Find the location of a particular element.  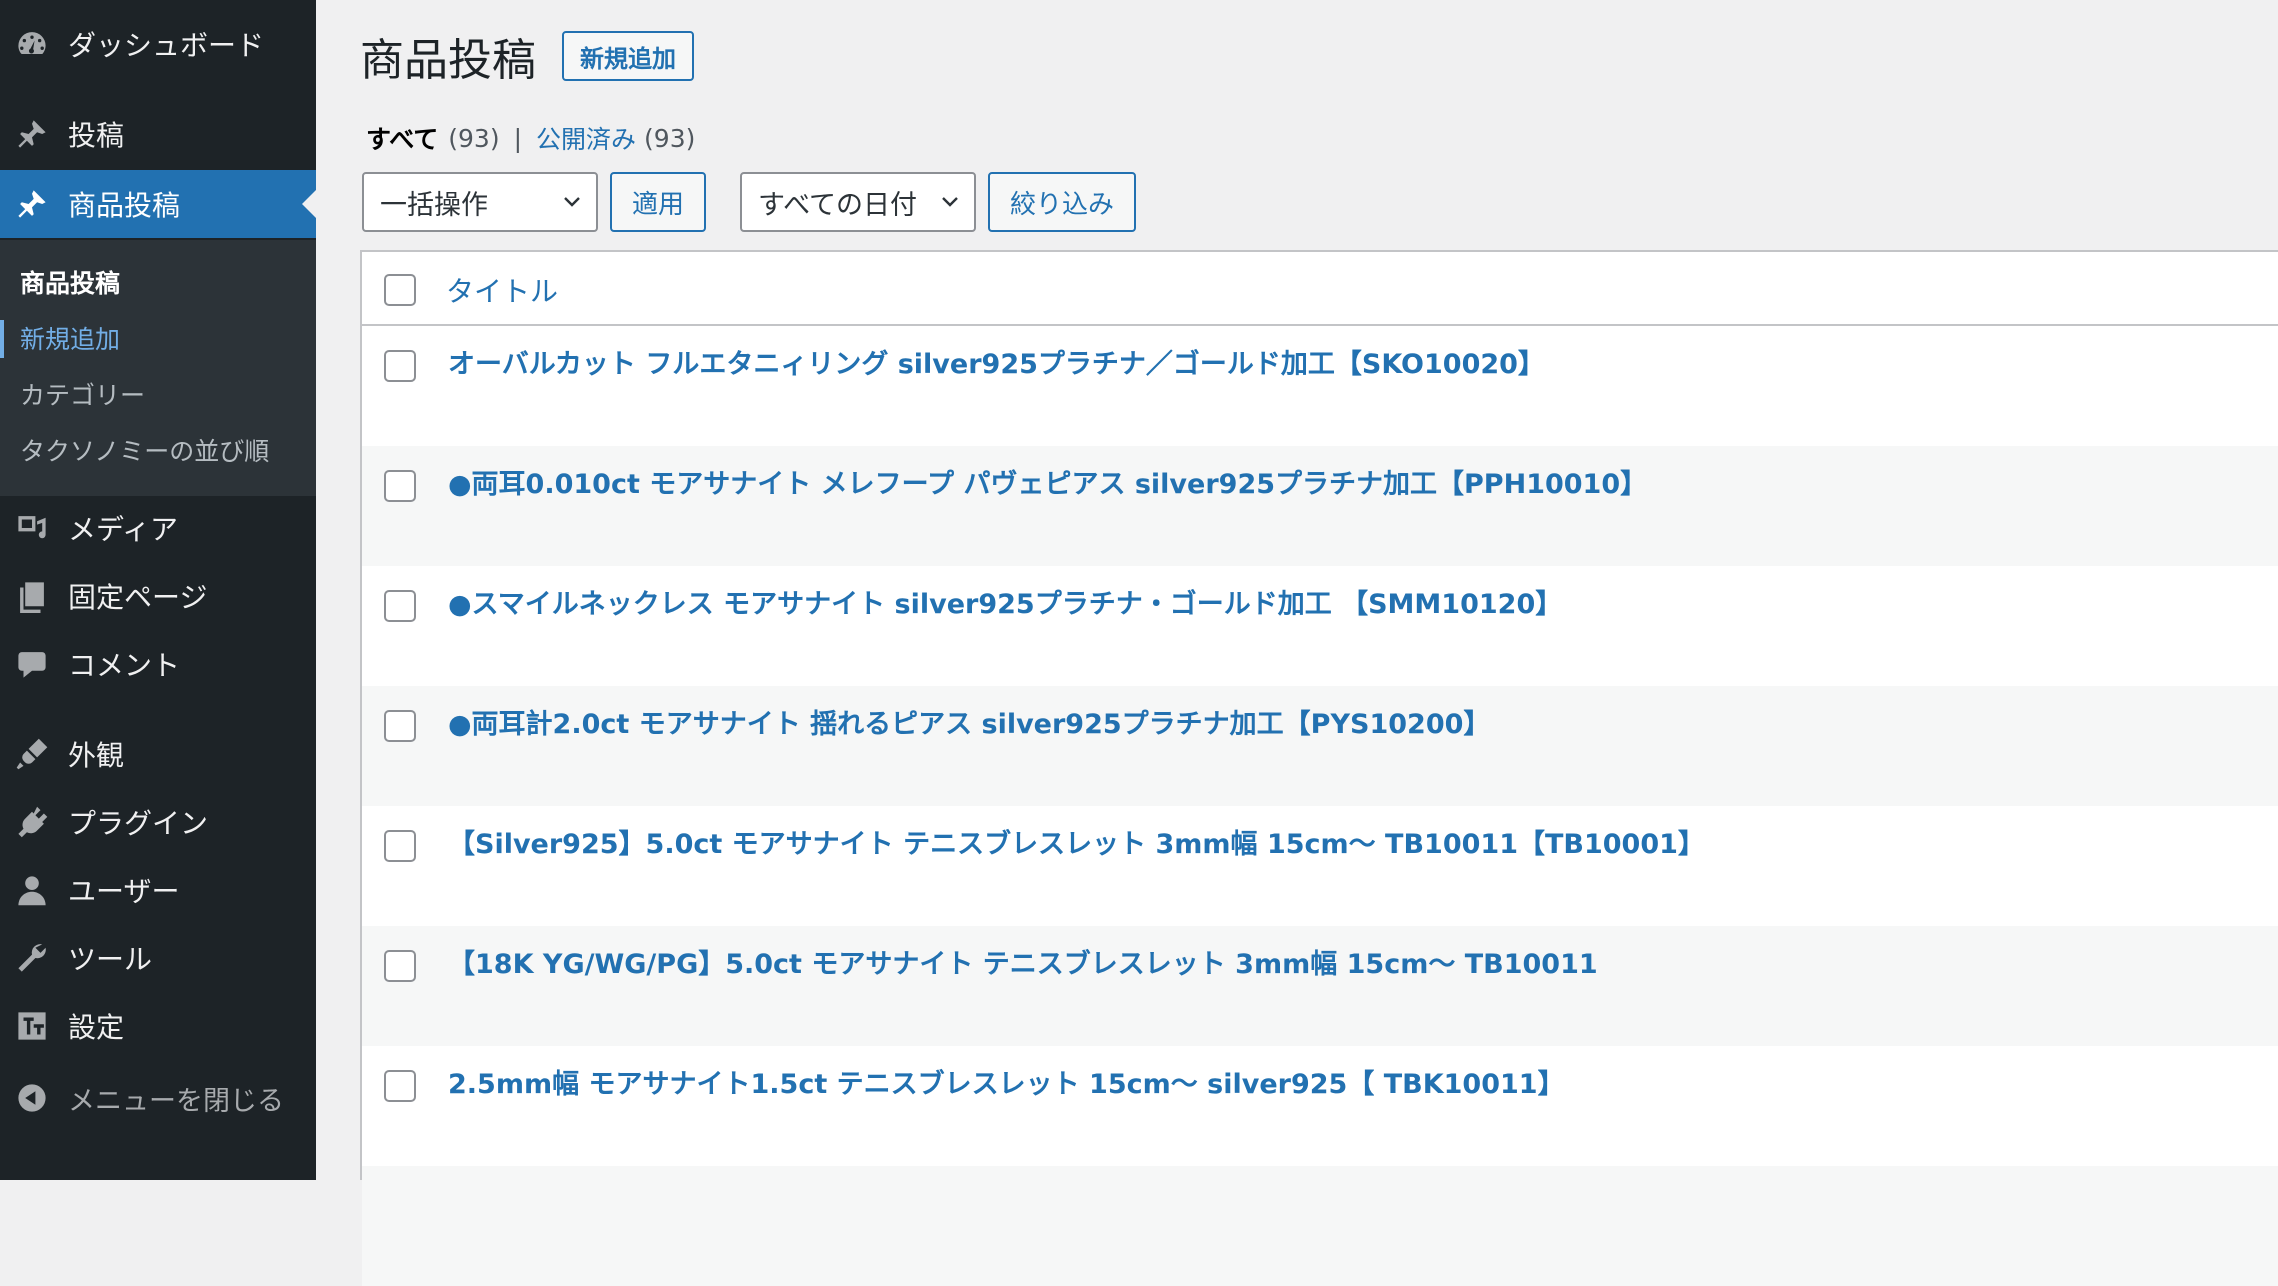

table-row is located at coordinates (1320, 1226).